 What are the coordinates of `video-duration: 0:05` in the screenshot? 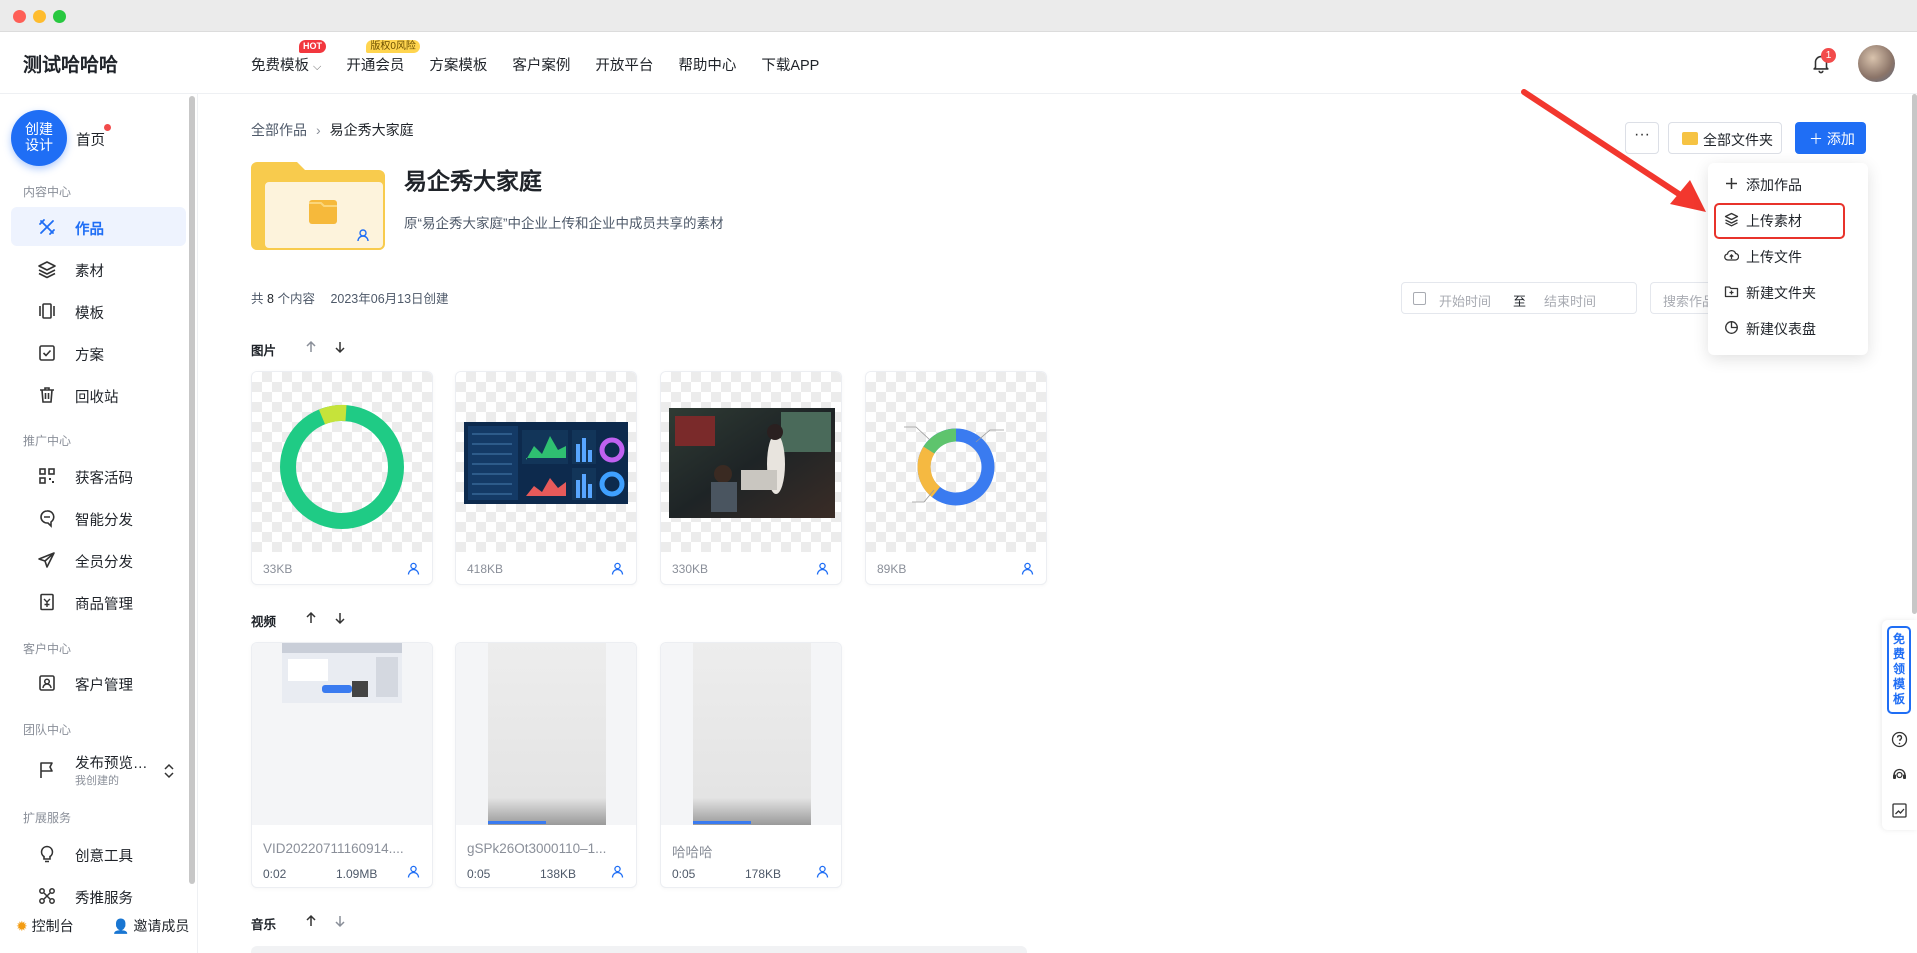 It's located at (684, 874).